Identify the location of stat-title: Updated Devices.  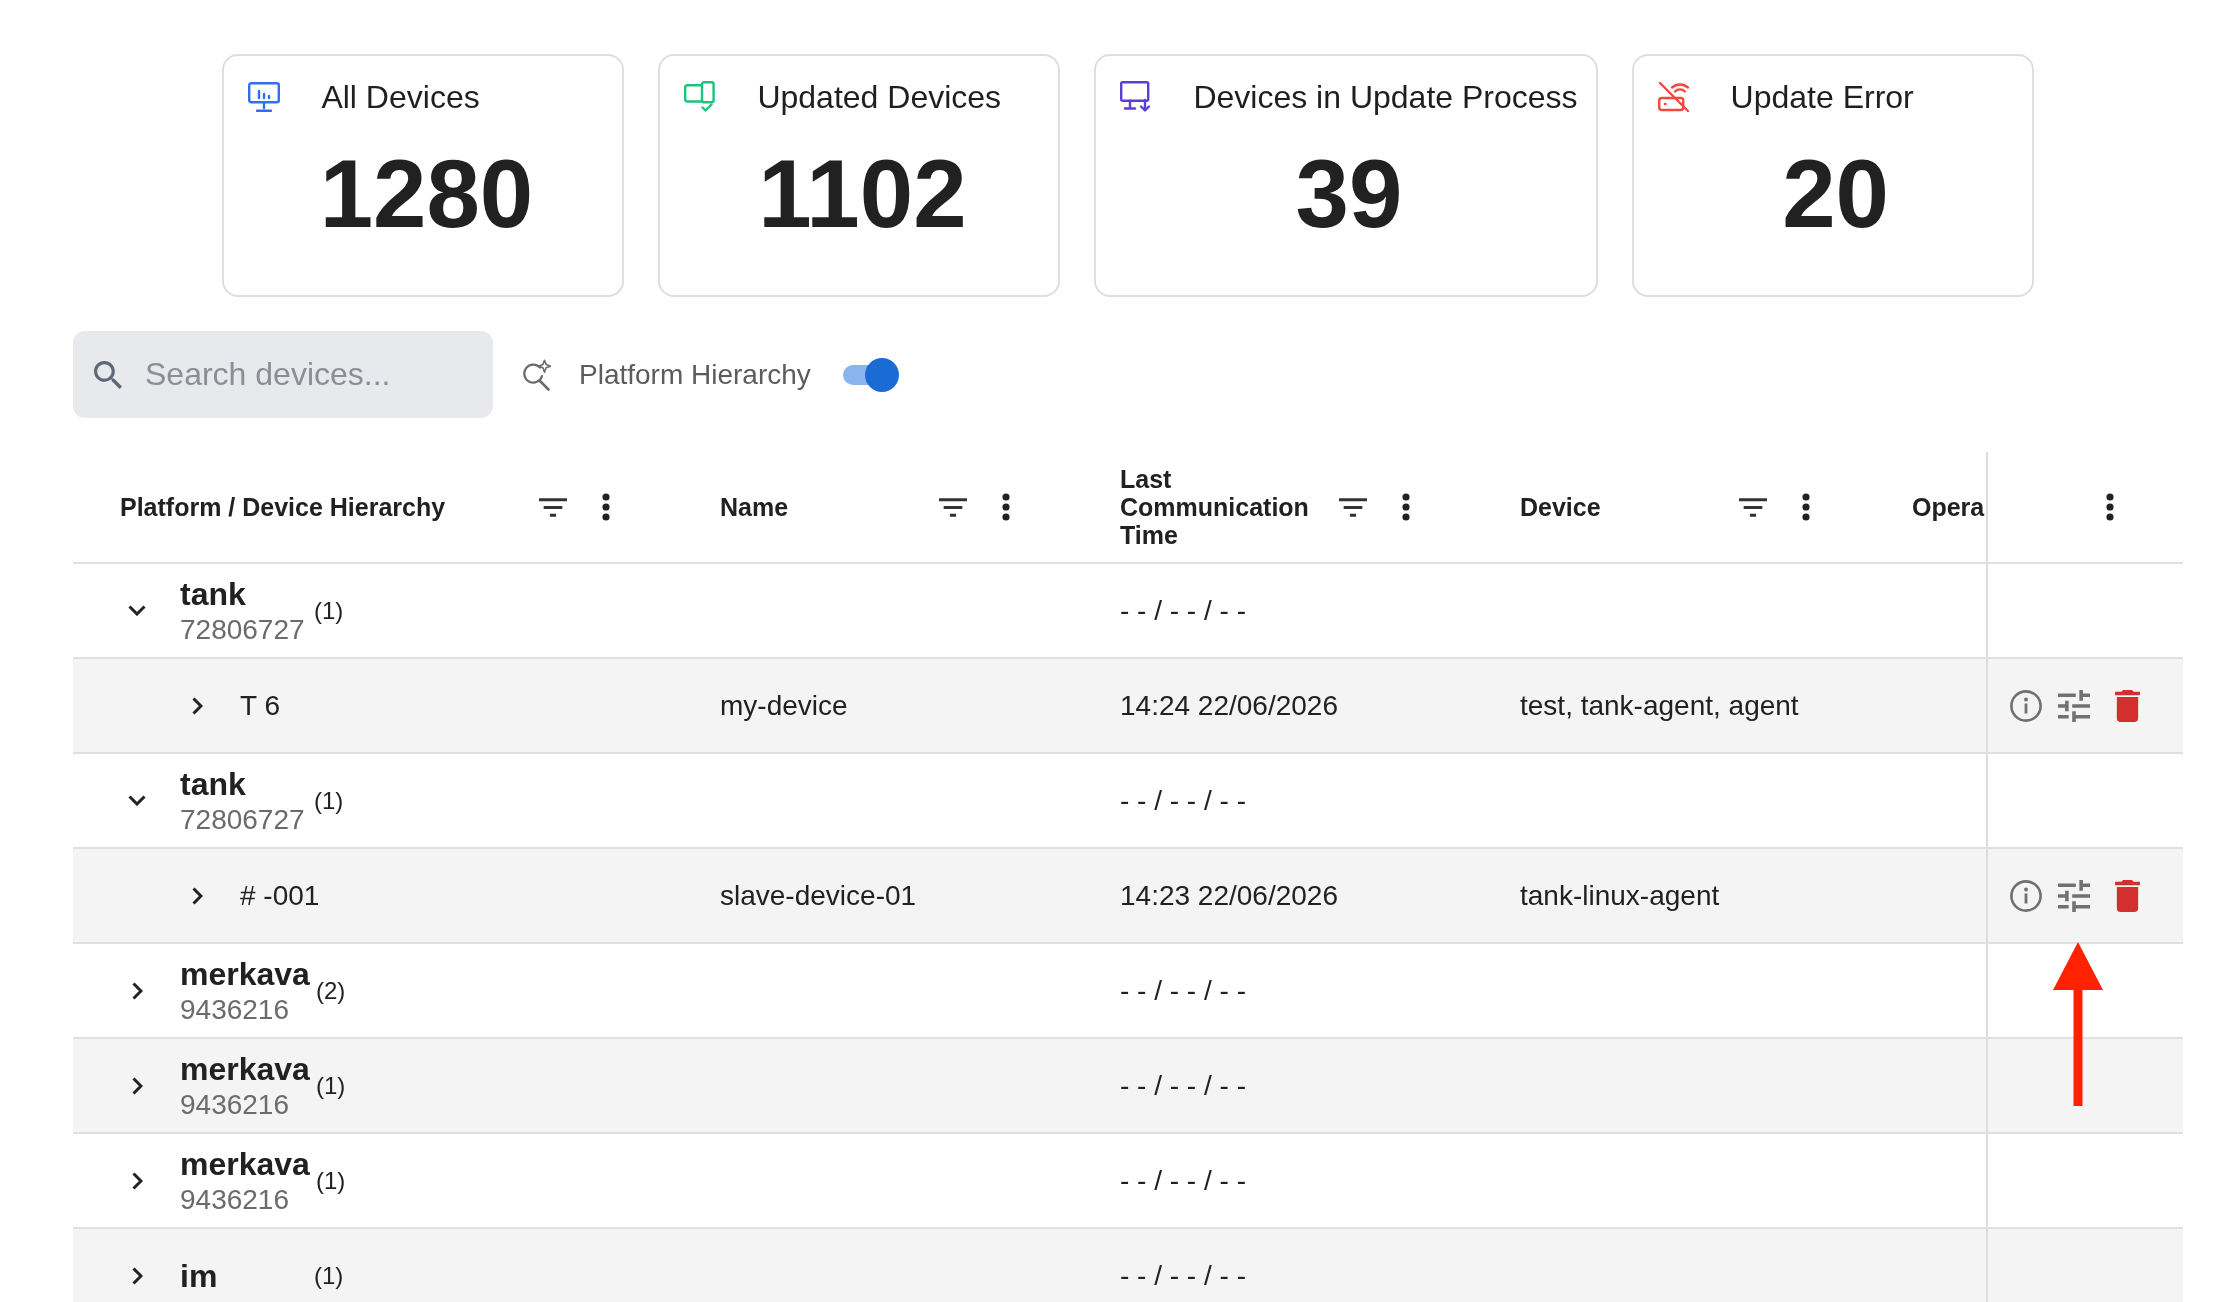
(879, 97).